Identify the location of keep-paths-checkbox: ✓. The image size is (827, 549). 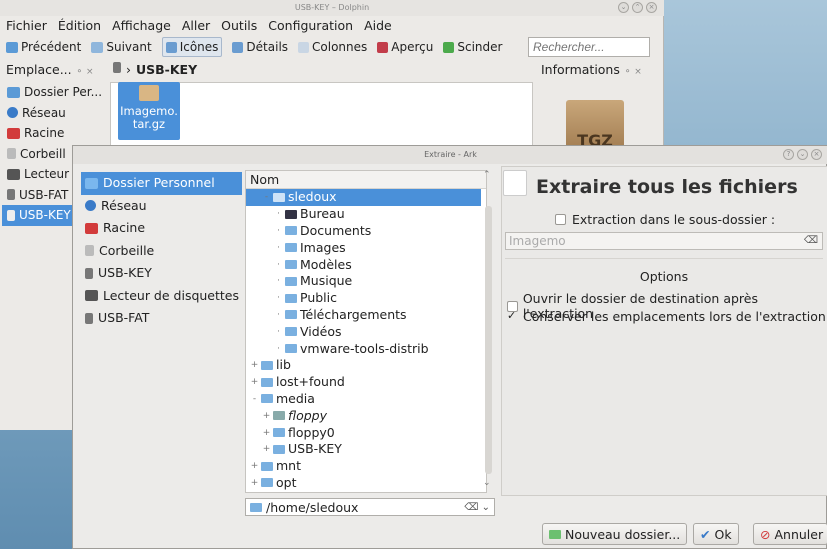
(512, 316).